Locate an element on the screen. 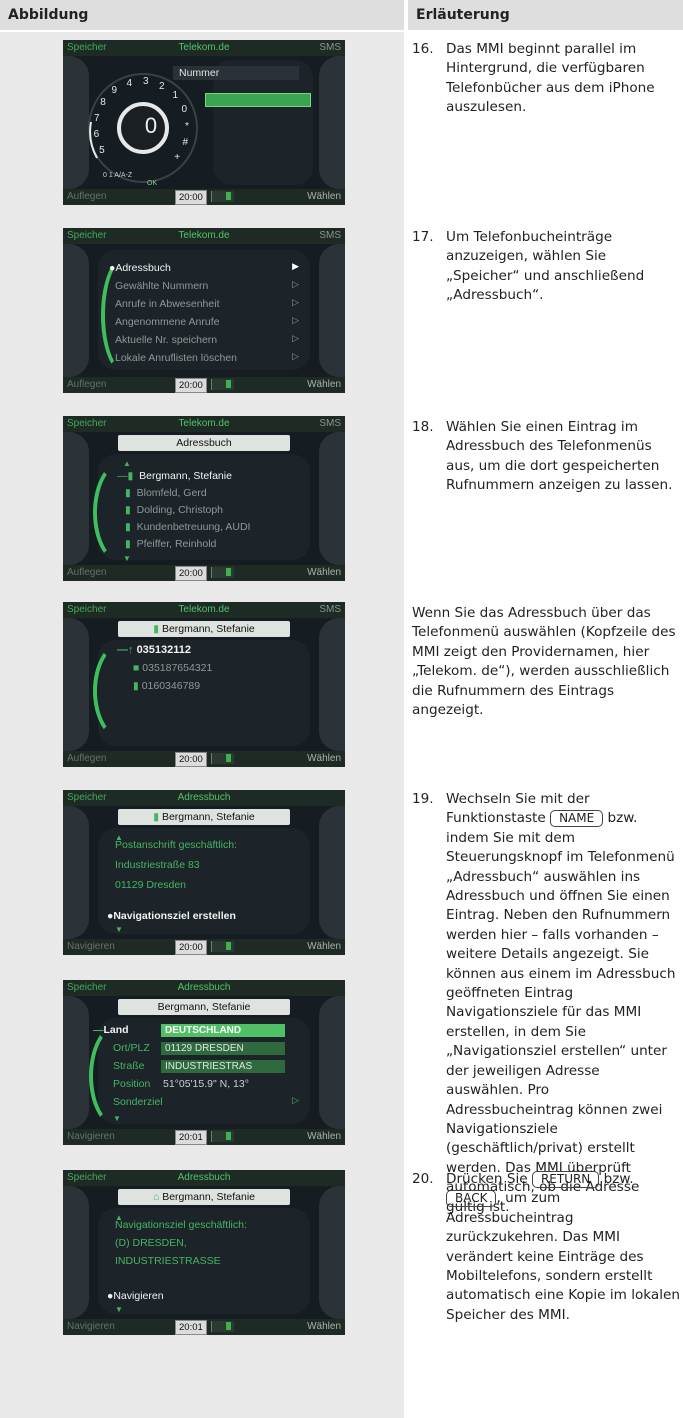  clock: 20:01 is located at coordinates (191, 1137).